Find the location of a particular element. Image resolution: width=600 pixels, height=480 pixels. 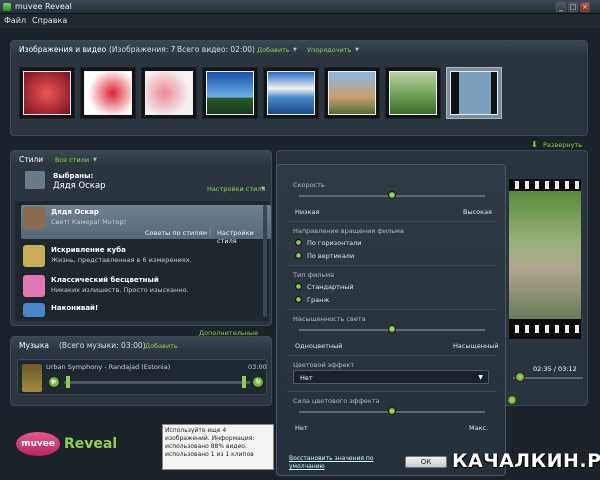

menu-file: Файл is located at coordinates (15, 20).